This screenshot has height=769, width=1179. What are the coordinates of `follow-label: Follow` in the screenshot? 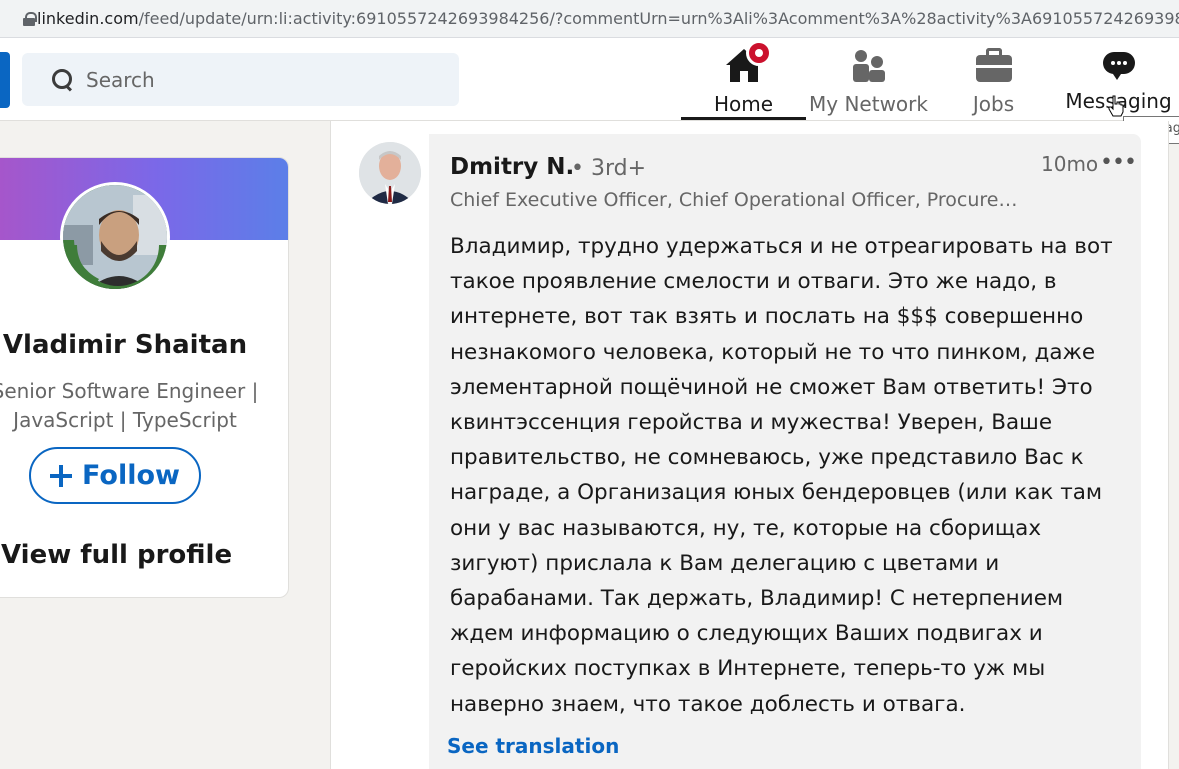 It's located at (131, 475).